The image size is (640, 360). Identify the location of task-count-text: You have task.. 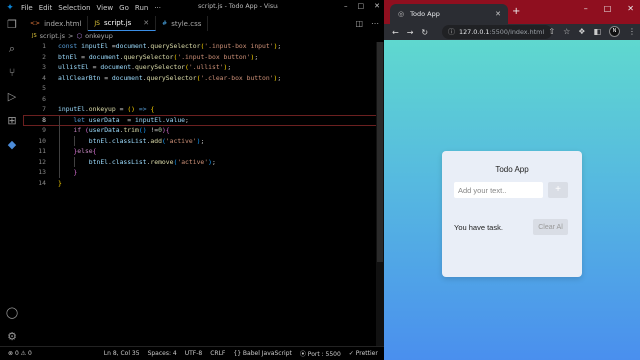
(478, 227).